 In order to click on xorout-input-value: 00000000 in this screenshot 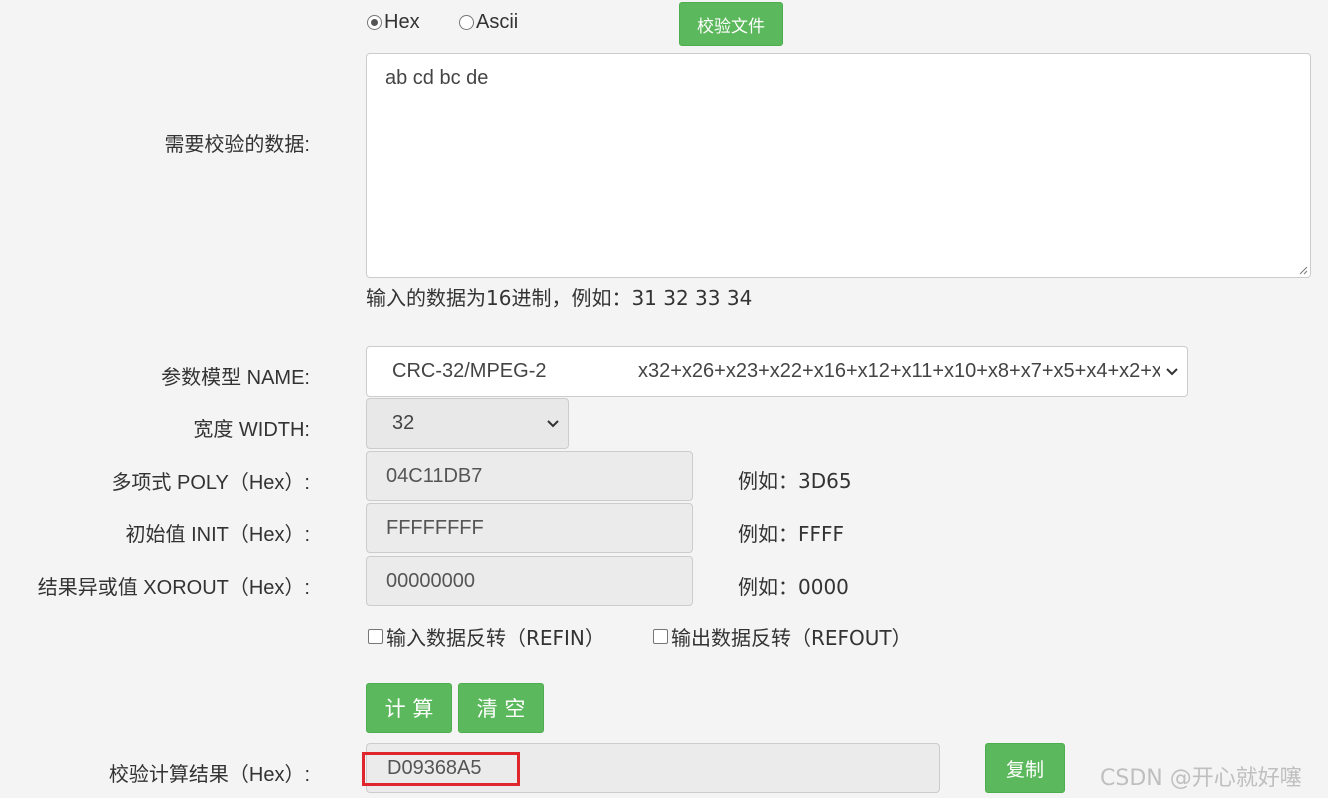, I will do `click(430, 580)`.